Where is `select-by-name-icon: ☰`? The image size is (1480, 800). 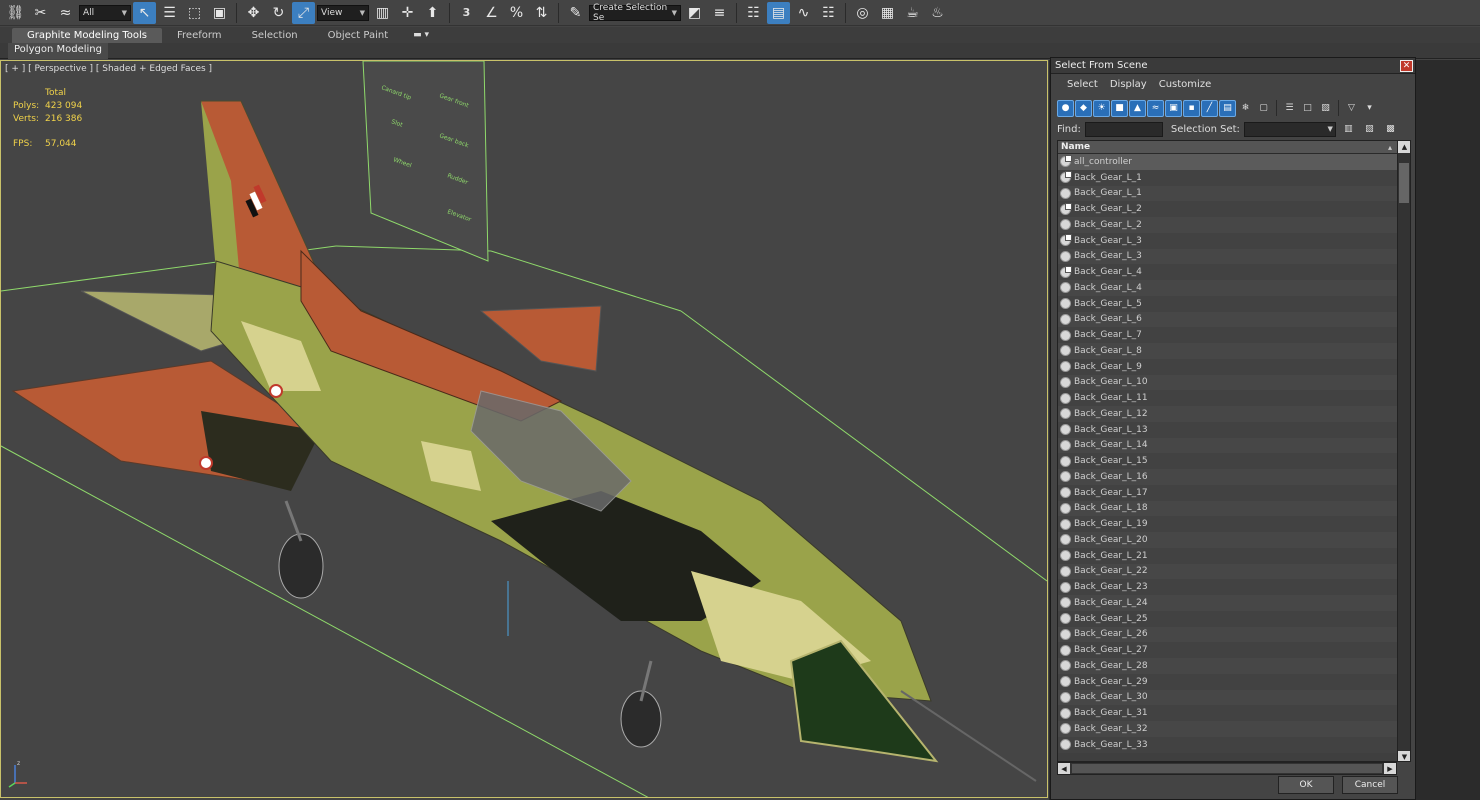 select-by-name-icon: ☰ is located at coordinates (169, 13).